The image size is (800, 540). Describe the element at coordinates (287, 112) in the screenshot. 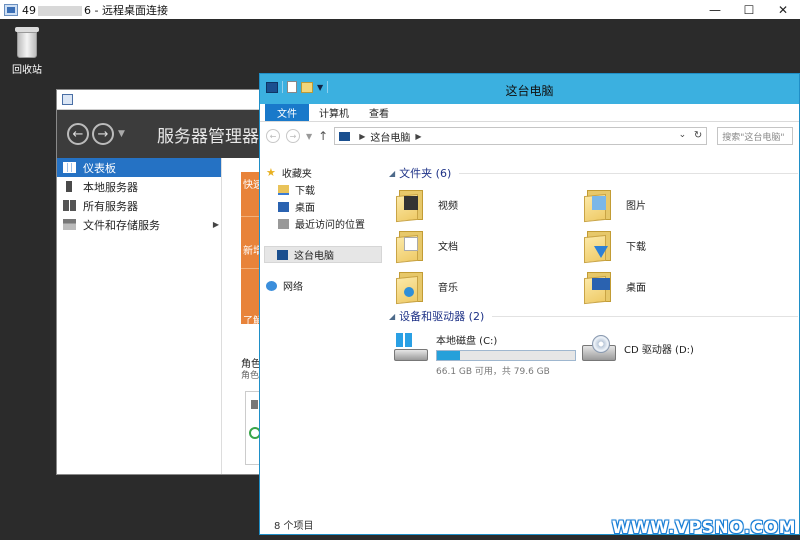

I see `tab-file: 文件` at that location.